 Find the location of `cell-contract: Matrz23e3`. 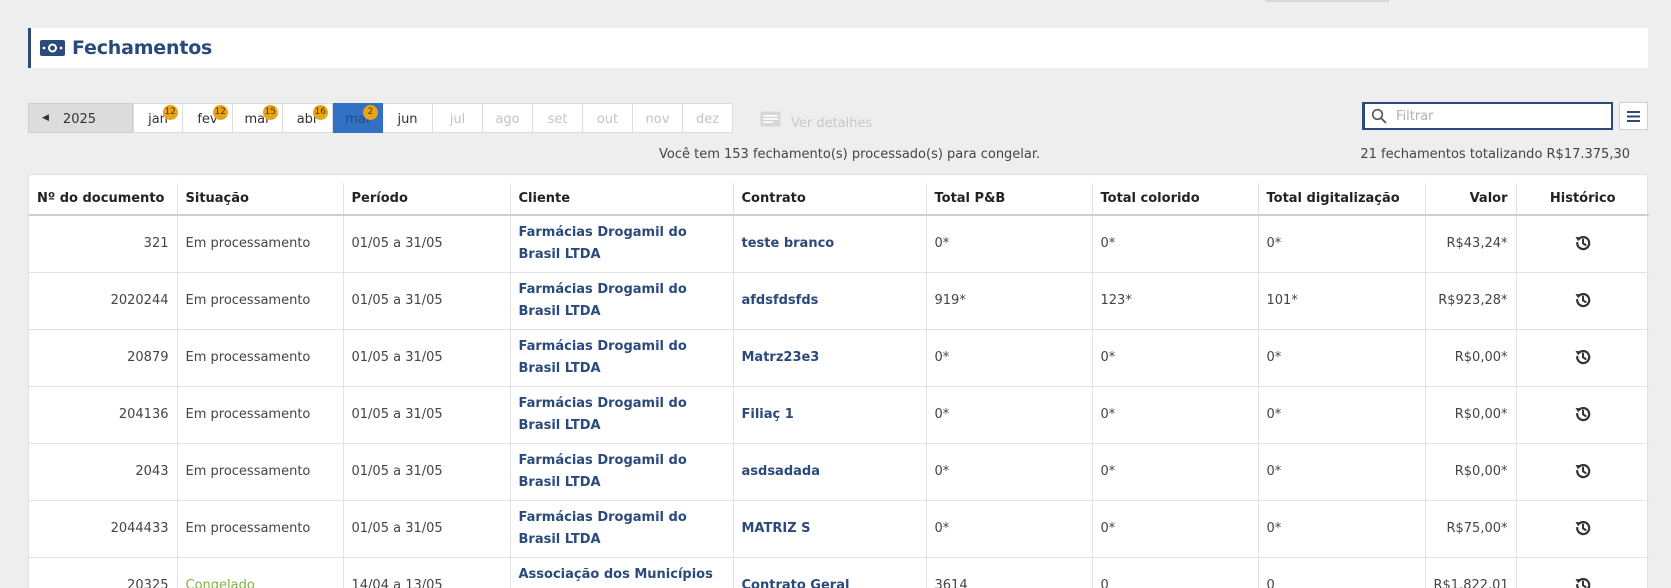

cell-contract: Matrz23e3 is located at coordinates (830, 358).